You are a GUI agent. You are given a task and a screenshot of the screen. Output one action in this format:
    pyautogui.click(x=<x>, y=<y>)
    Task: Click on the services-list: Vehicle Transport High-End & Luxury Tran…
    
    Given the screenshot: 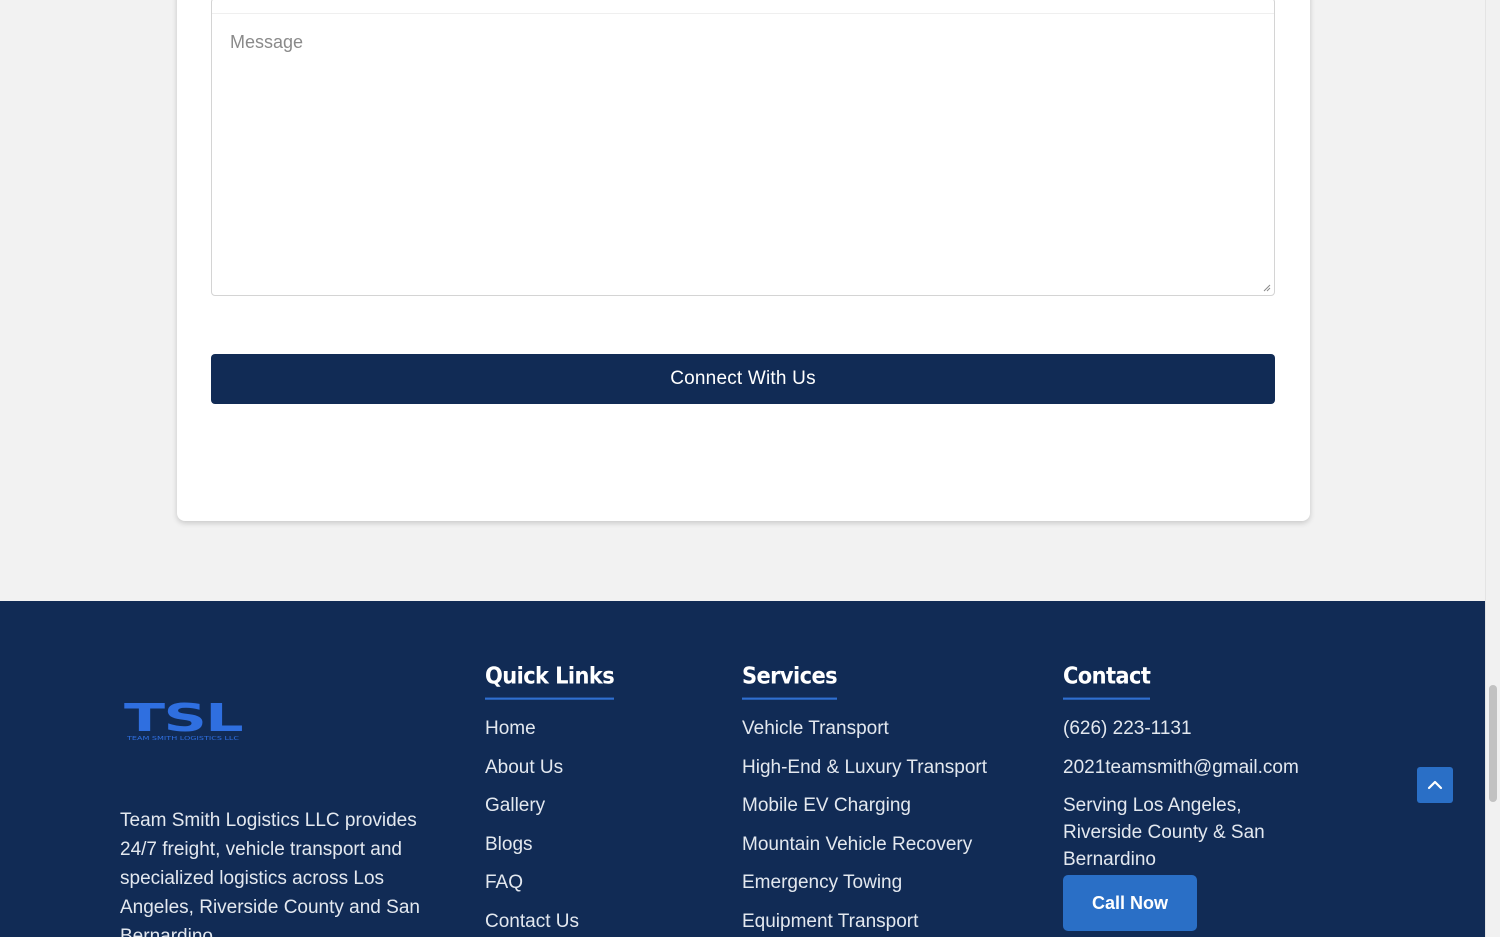 What is the action you would take?
    pyautogui.click(x=864, y=828)
    